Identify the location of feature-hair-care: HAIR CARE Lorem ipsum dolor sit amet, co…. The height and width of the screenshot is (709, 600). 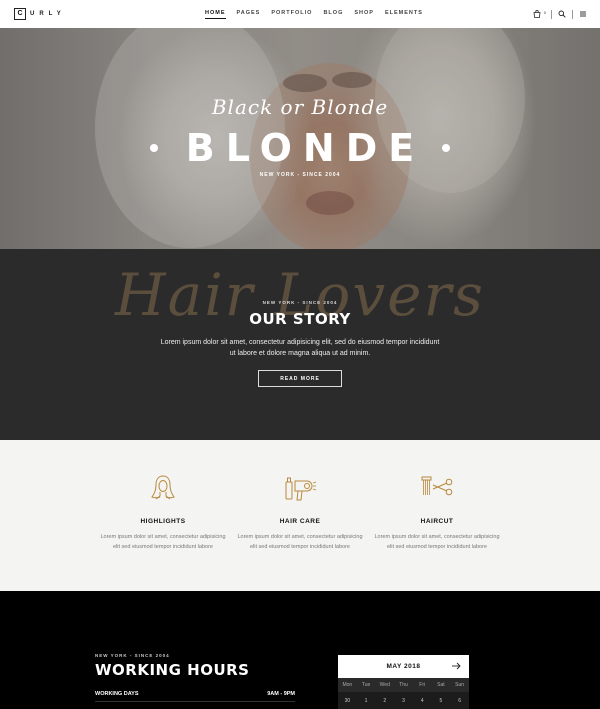
(300, 512).